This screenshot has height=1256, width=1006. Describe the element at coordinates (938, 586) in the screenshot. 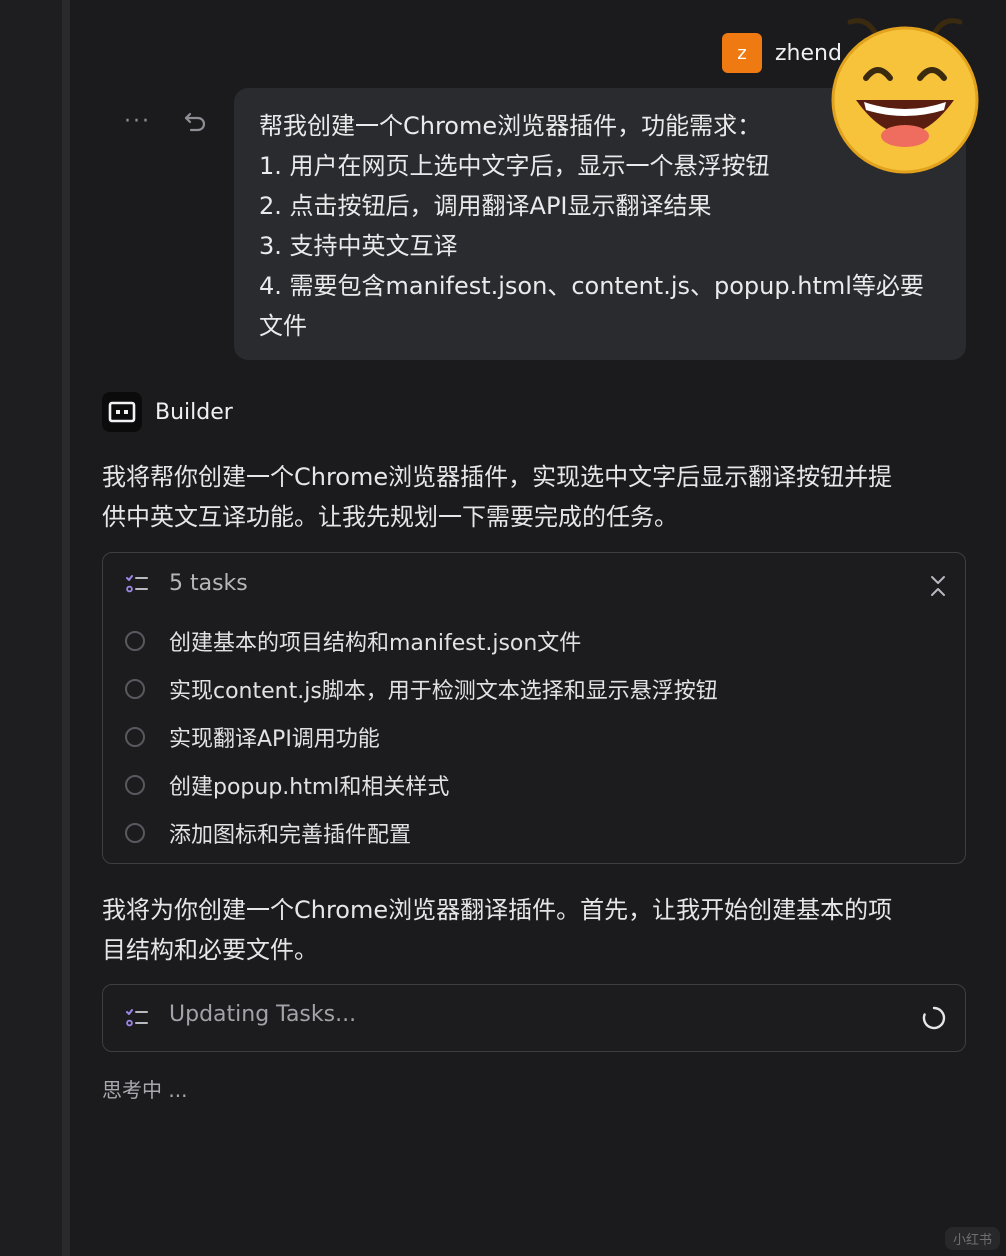

I see `collapse-icon` at that location.